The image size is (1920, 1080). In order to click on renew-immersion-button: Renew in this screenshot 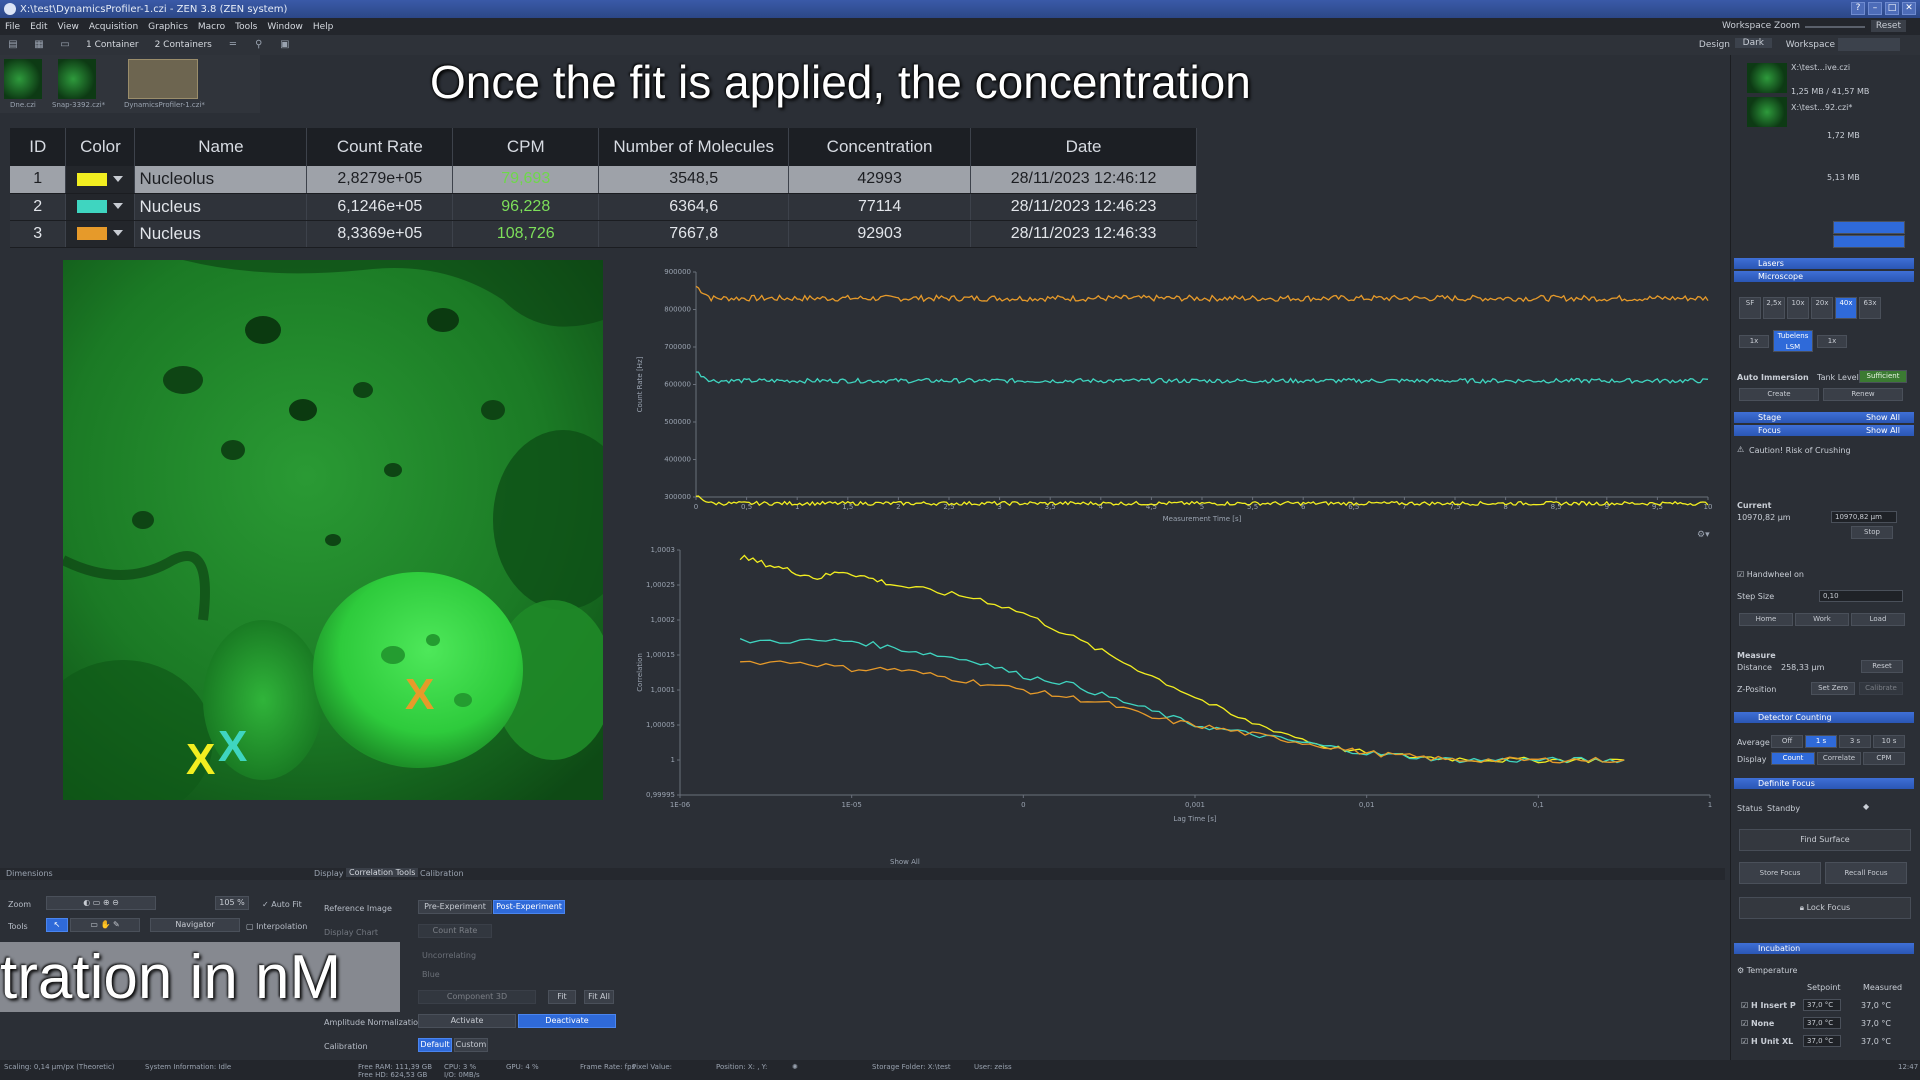, I will do `click(1863, 394)`.